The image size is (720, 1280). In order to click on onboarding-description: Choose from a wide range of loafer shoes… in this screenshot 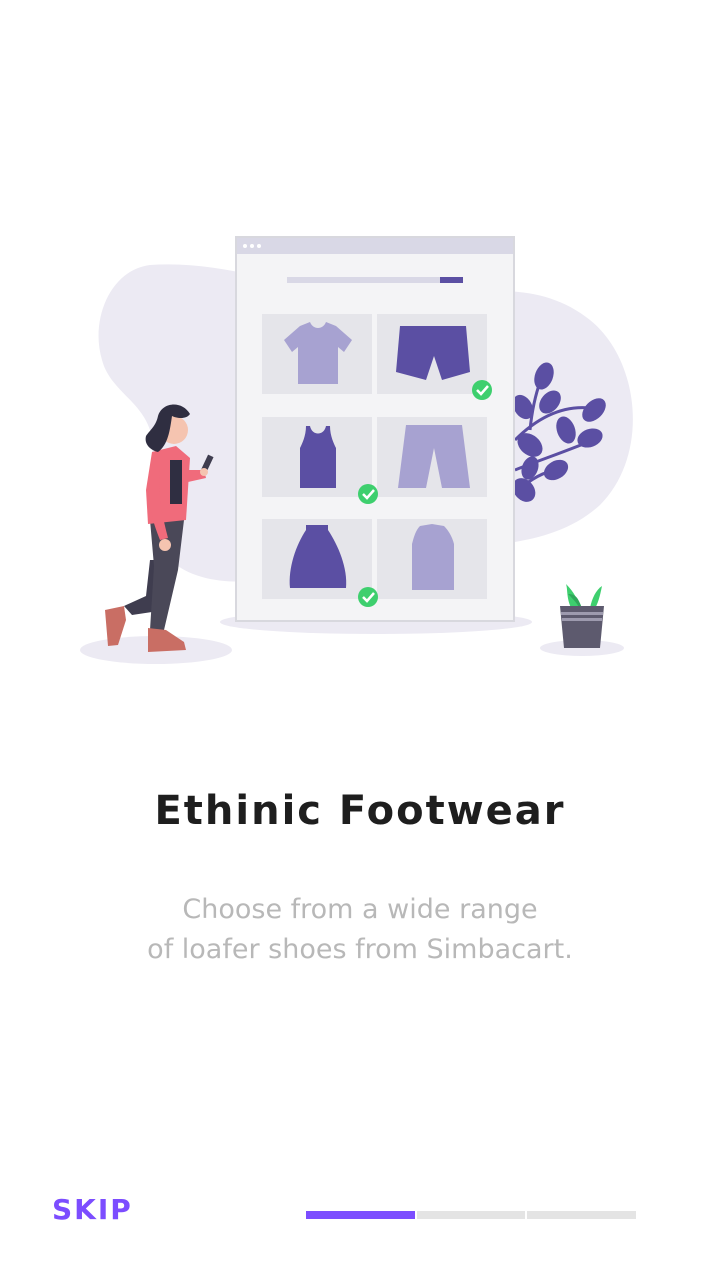, I will do `click(360, 930)`.